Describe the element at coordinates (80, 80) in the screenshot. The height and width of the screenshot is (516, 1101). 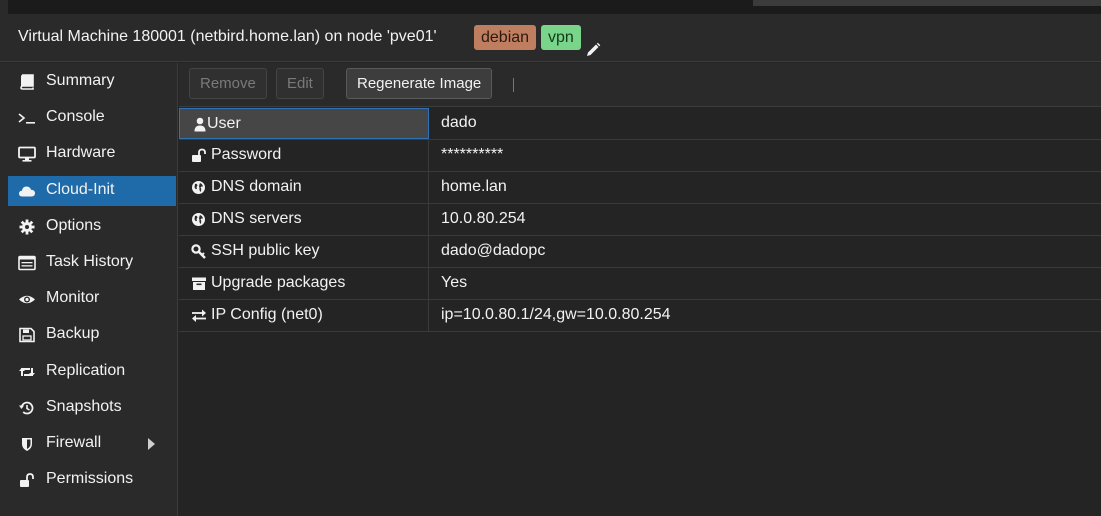
I see `sidebar-item-label: Summary` at that location.